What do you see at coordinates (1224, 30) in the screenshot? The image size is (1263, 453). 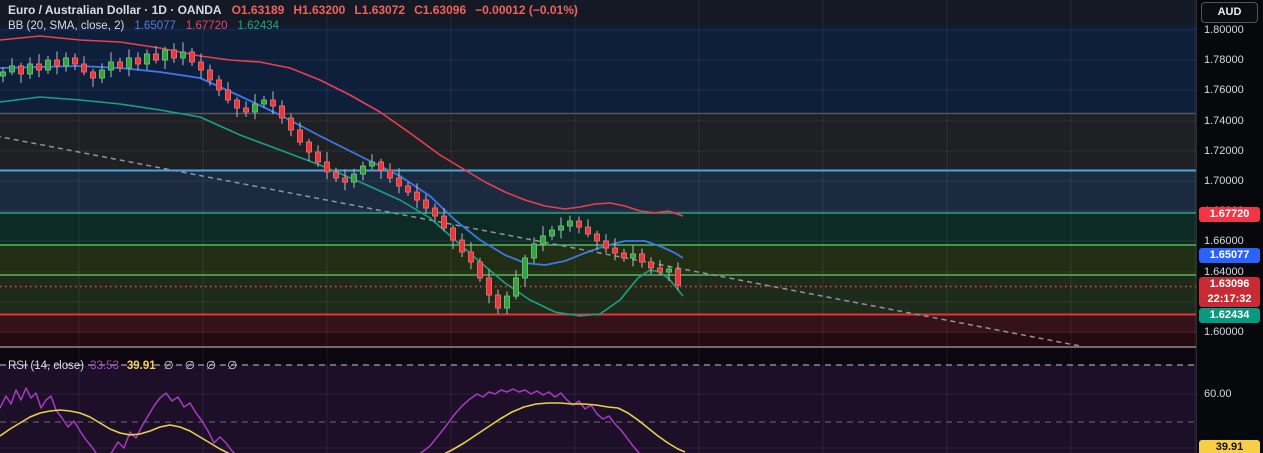 I see `price-axis-label: 1.80000` at bounding box center [1224, 30].